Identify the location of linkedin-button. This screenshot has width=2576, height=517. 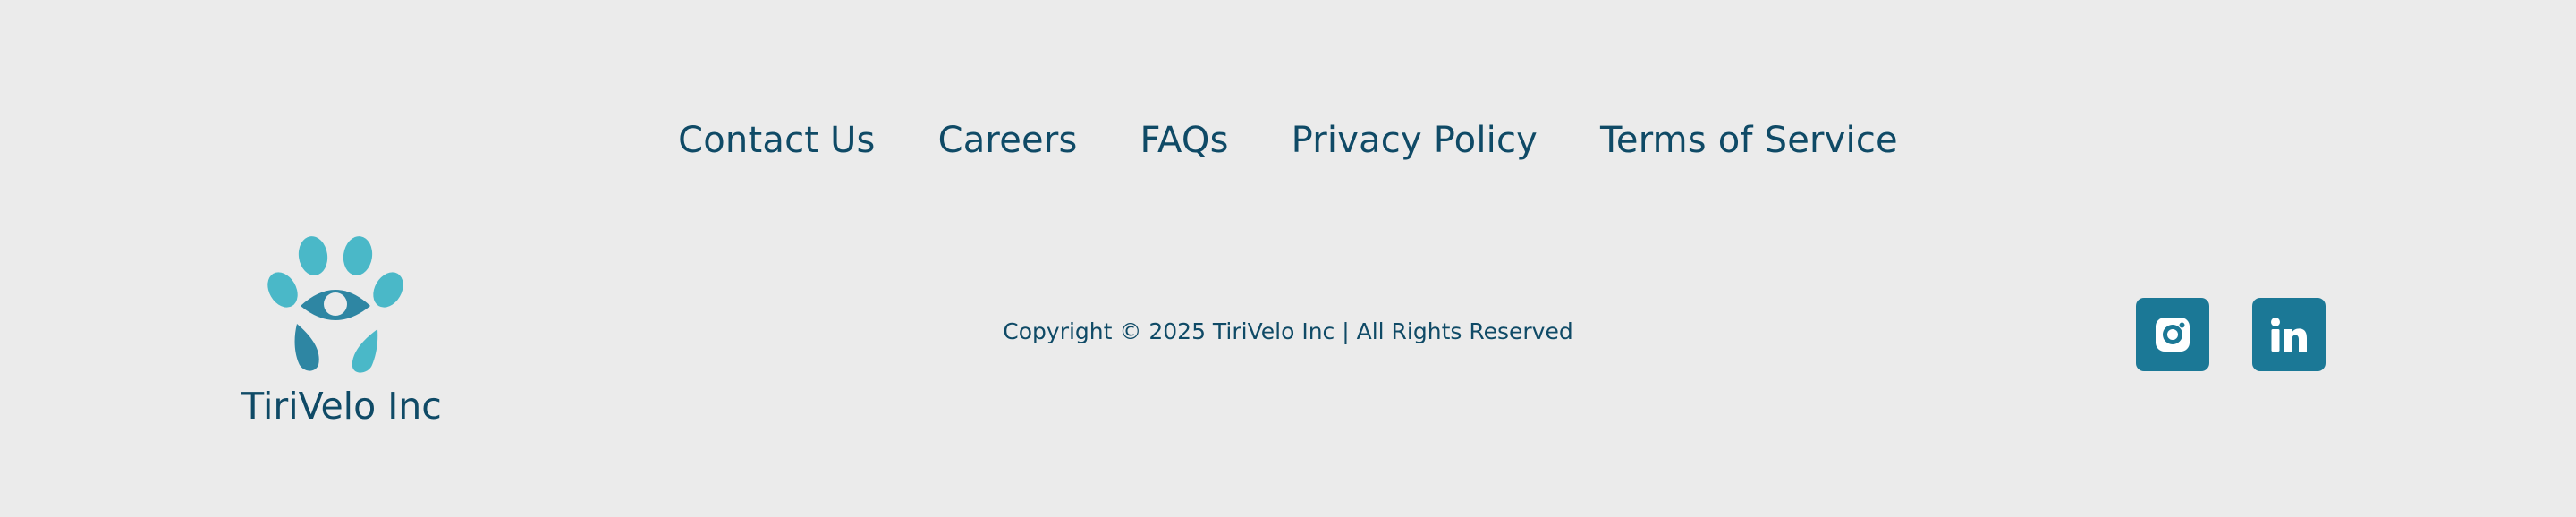
(2289, 334).